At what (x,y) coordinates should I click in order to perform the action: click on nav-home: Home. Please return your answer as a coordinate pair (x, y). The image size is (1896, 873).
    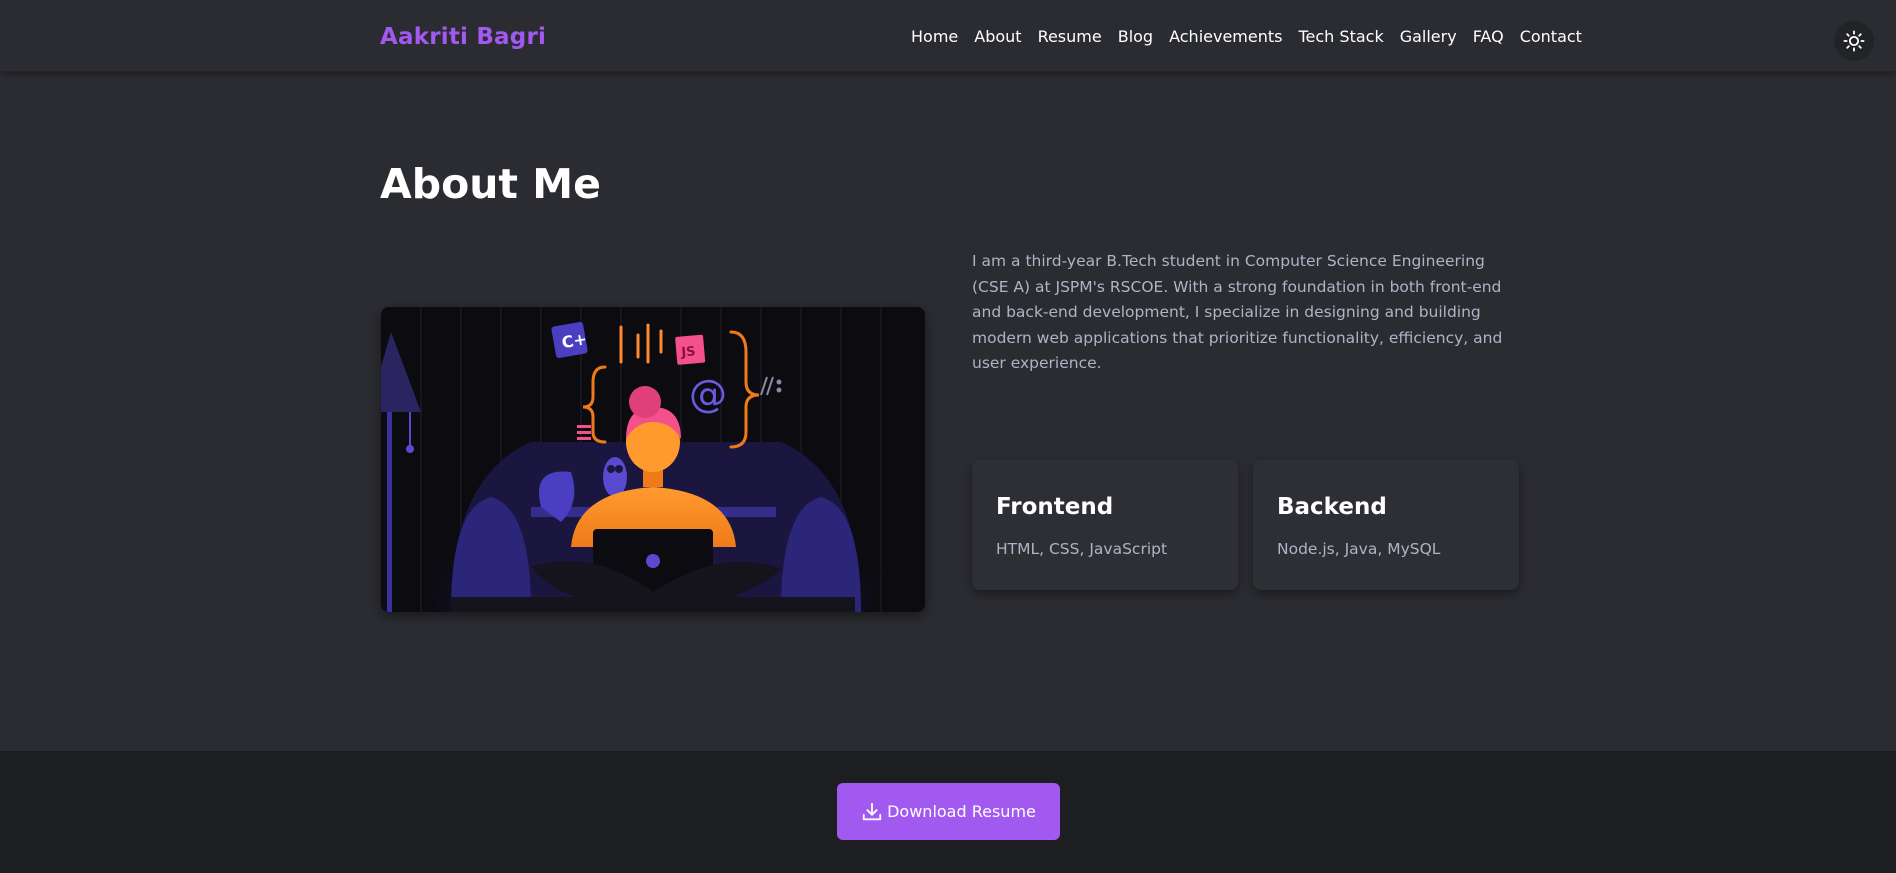
    Looking at the image, I should click on (934, 36).